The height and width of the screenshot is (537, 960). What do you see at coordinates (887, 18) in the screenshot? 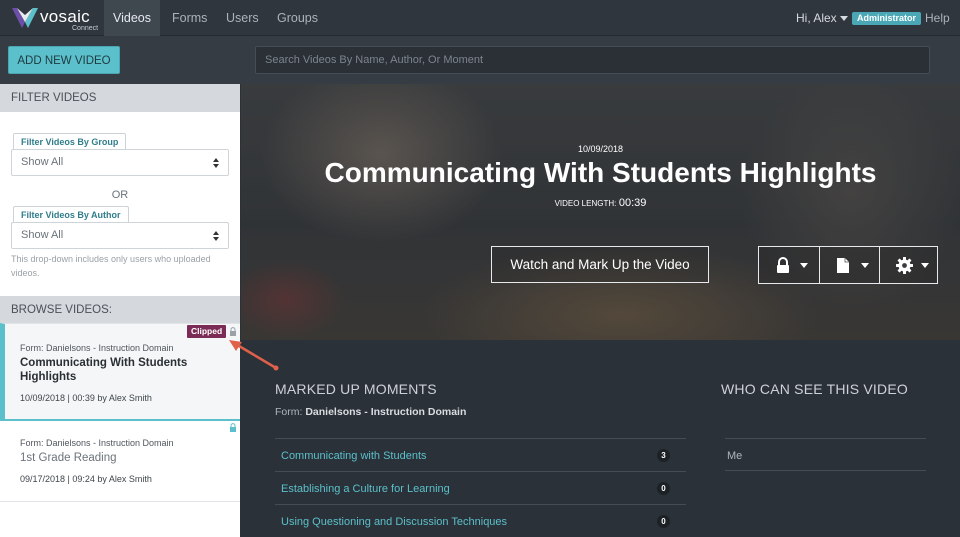
I see `role-badge: Administrator` at bounding box center [887, 18].